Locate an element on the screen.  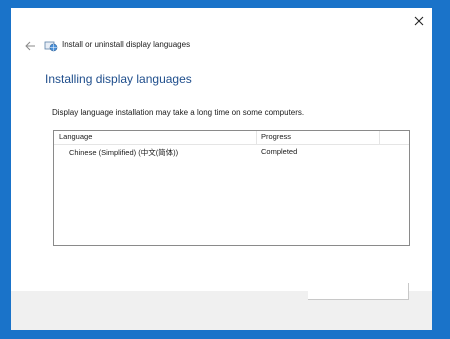
list-header: Language Progress is located at coordinates (231, 138).